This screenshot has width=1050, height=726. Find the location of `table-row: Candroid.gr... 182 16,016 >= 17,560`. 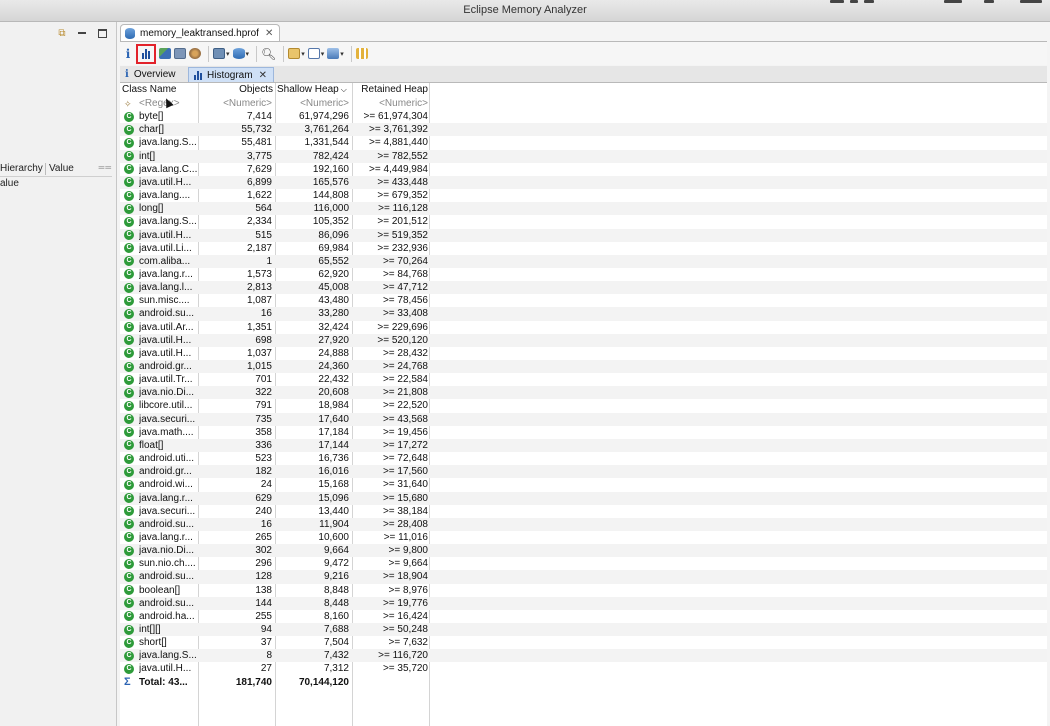

table-row: Candroid.gr... 182 16,016 >= 17,560 is located at coordinates (583, 472).